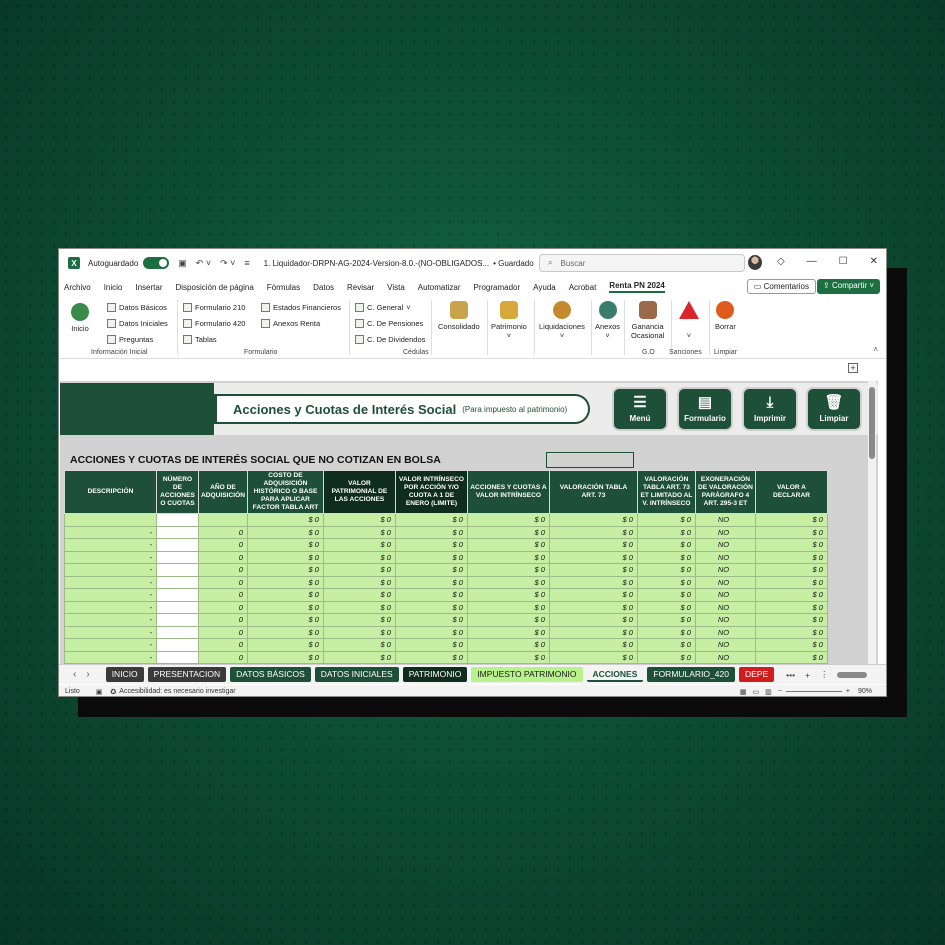 Image resolution: width=945 pixels, height=945 pixels. What do you see at coordinates (87, 674) in the screenshot?
I see `tab-next-icon: ›` at bounding box center [87, 674].